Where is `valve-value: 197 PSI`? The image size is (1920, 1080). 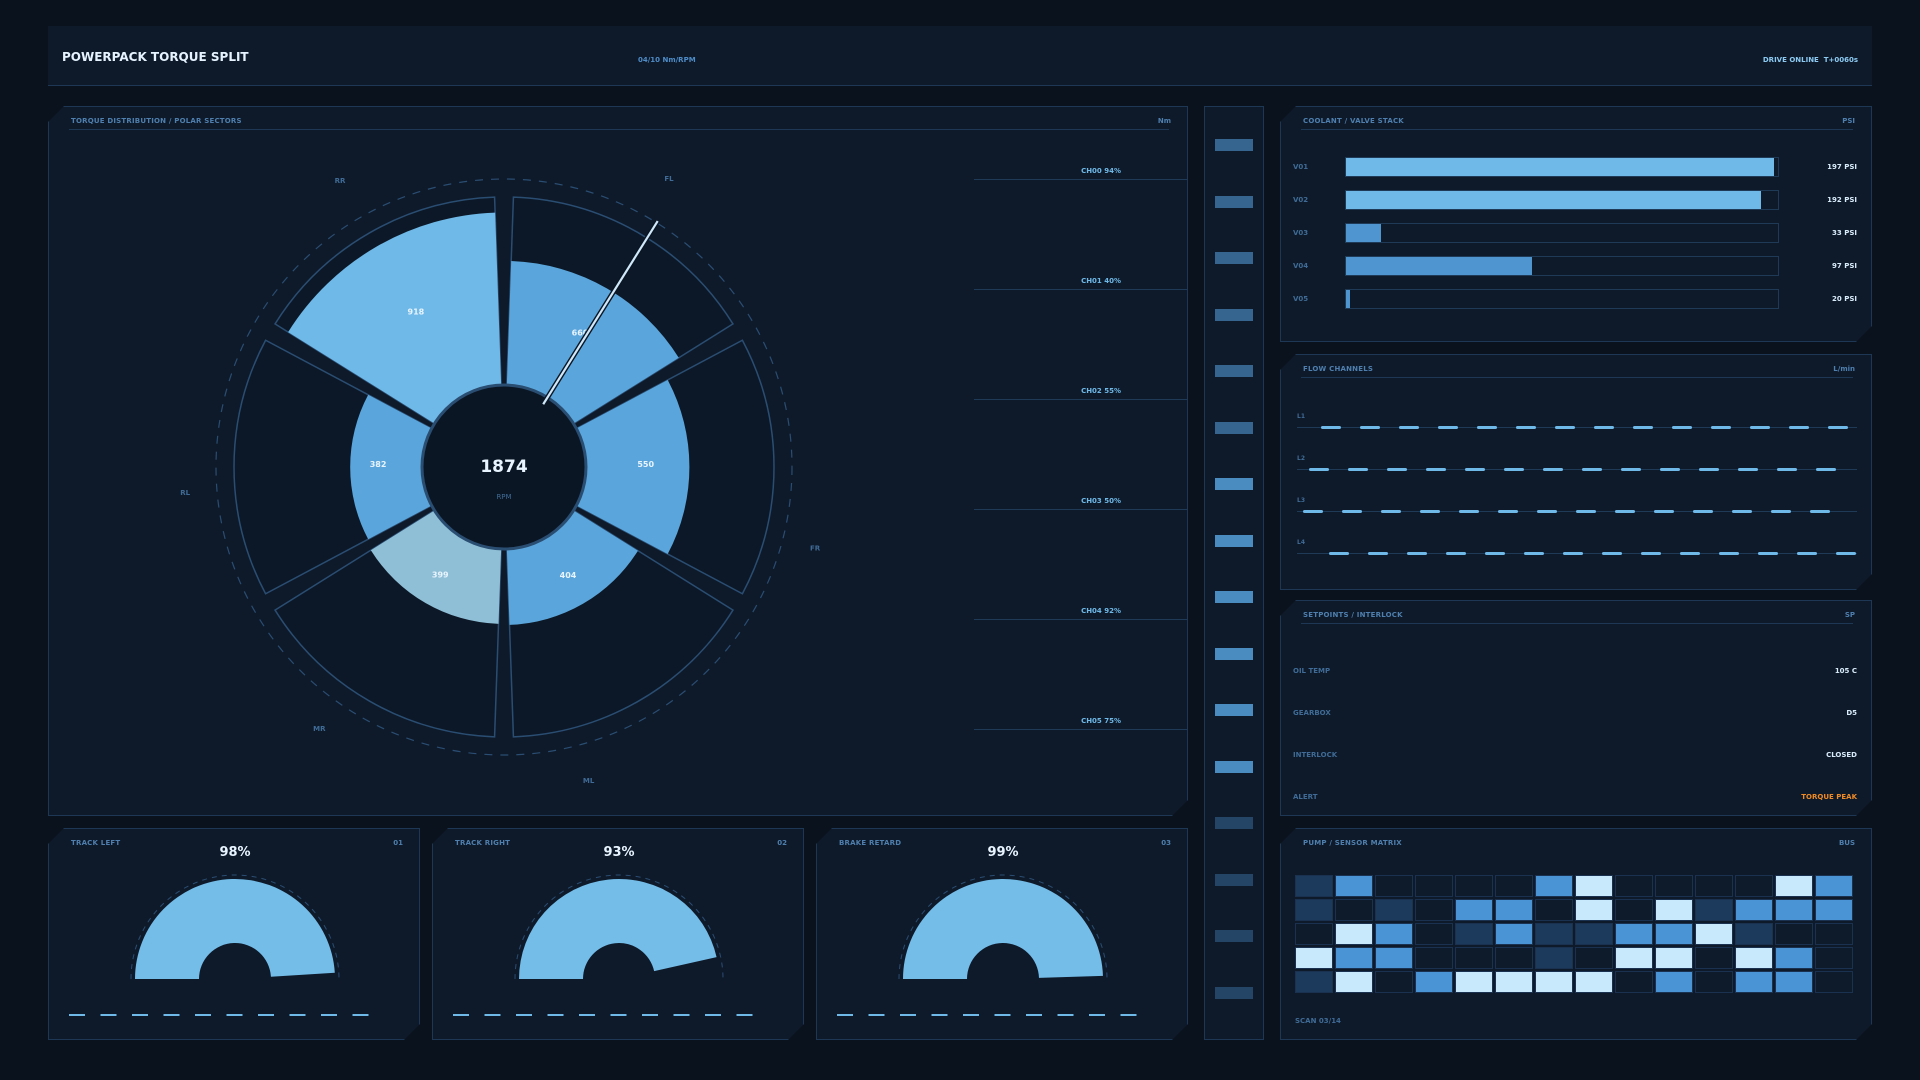 valve-value: 197 PSI is located at coordinates (1842, 167).